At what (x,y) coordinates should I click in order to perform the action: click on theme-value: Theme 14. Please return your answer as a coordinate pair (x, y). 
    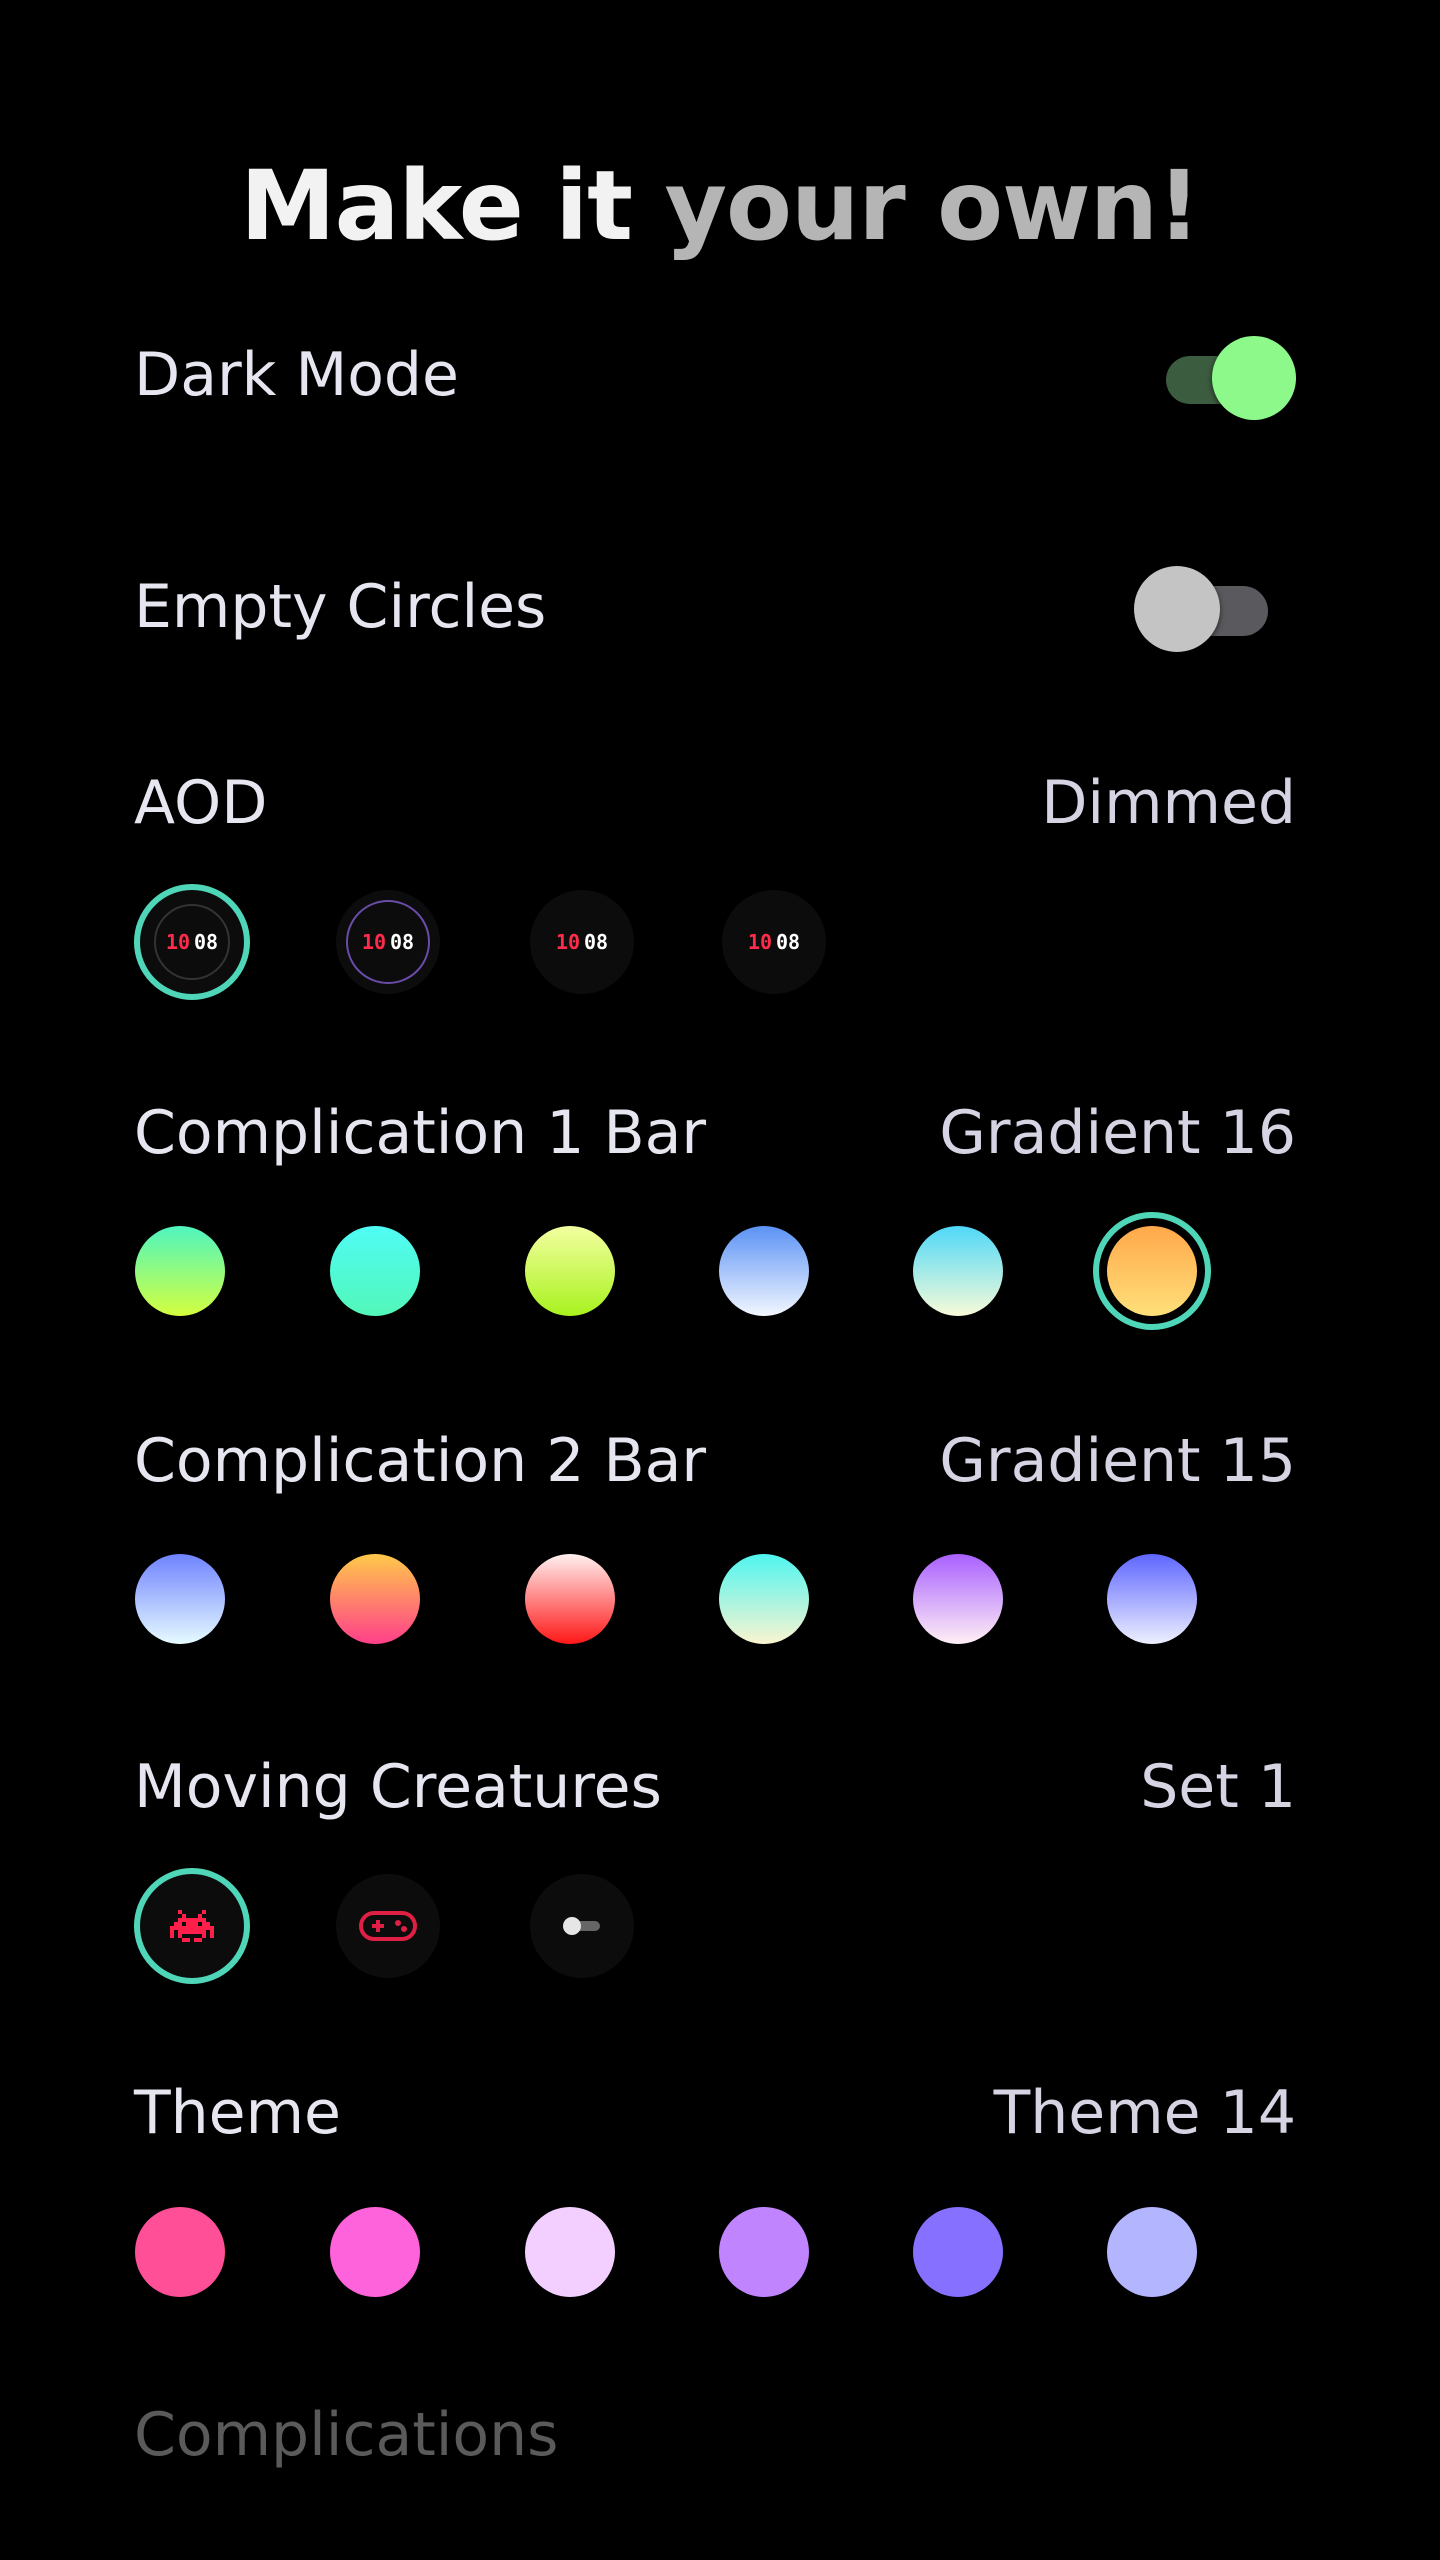
    Looking at the image, I should click on (1144, 2113).